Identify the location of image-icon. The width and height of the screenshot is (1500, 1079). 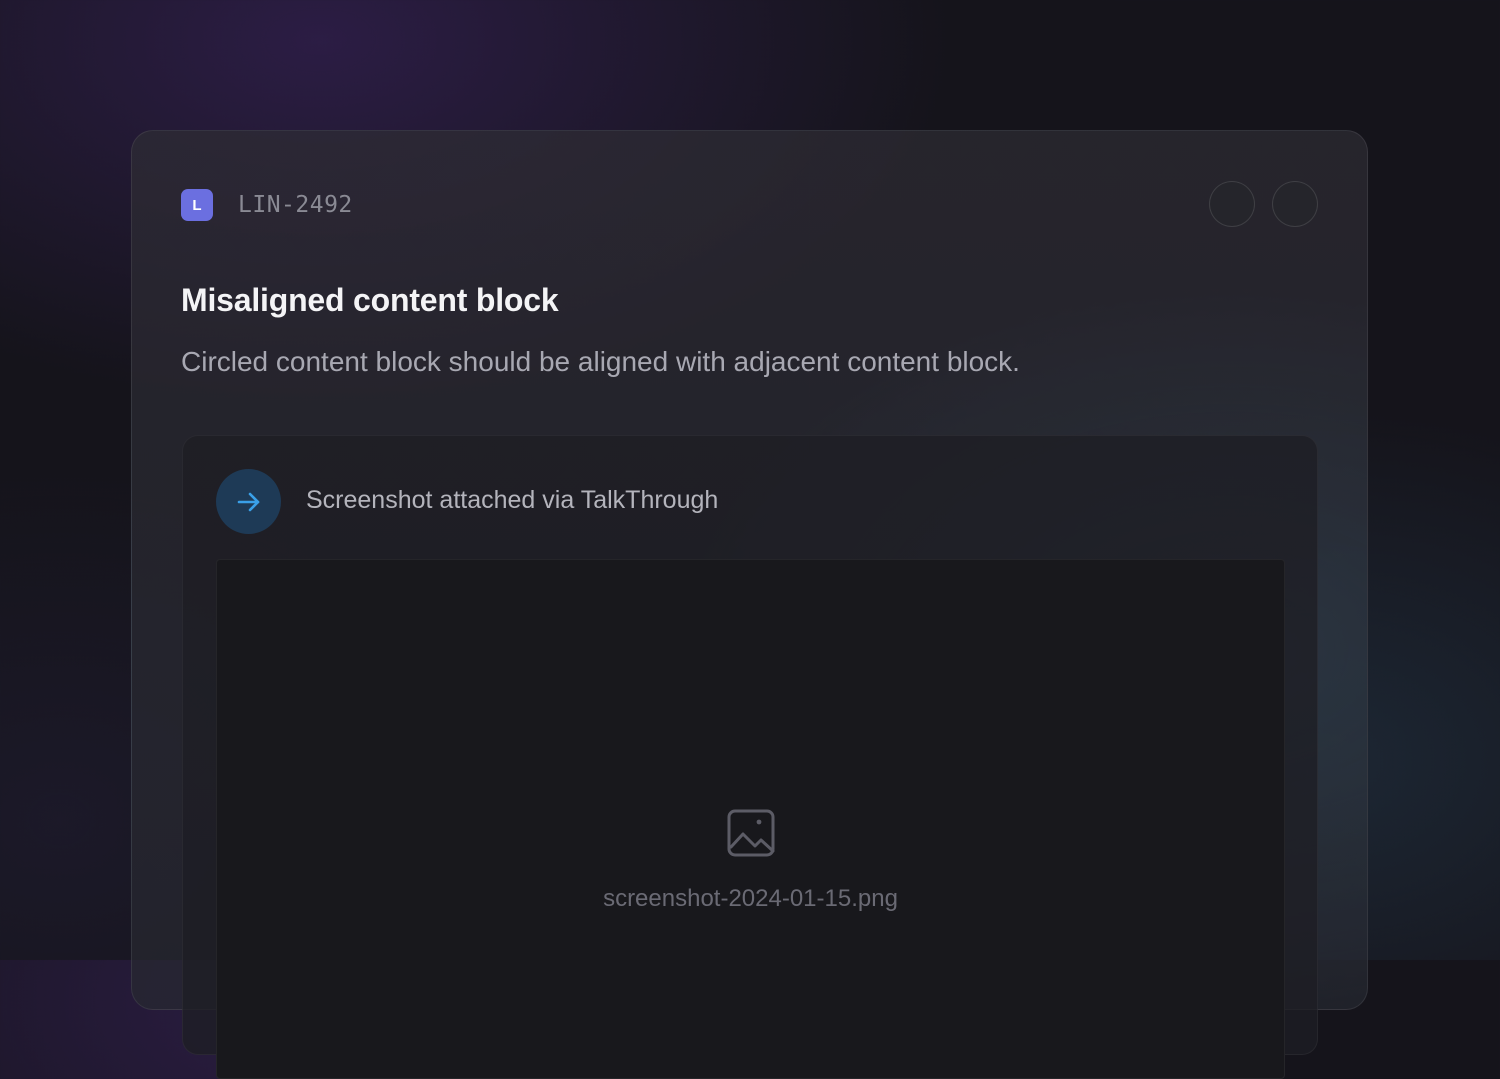
(751, 833).